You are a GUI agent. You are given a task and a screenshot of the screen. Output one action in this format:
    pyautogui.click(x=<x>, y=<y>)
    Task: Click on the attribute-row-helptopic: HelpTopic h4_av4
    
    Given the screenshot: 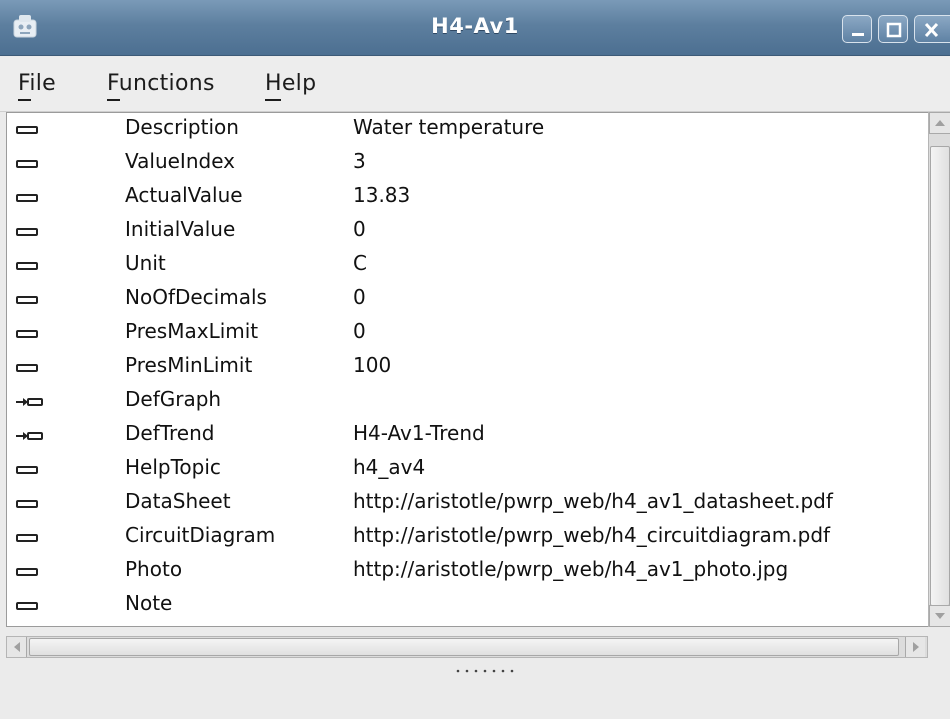 What is the action you would take?
    pyautogui.click(x=468, y=470)
    